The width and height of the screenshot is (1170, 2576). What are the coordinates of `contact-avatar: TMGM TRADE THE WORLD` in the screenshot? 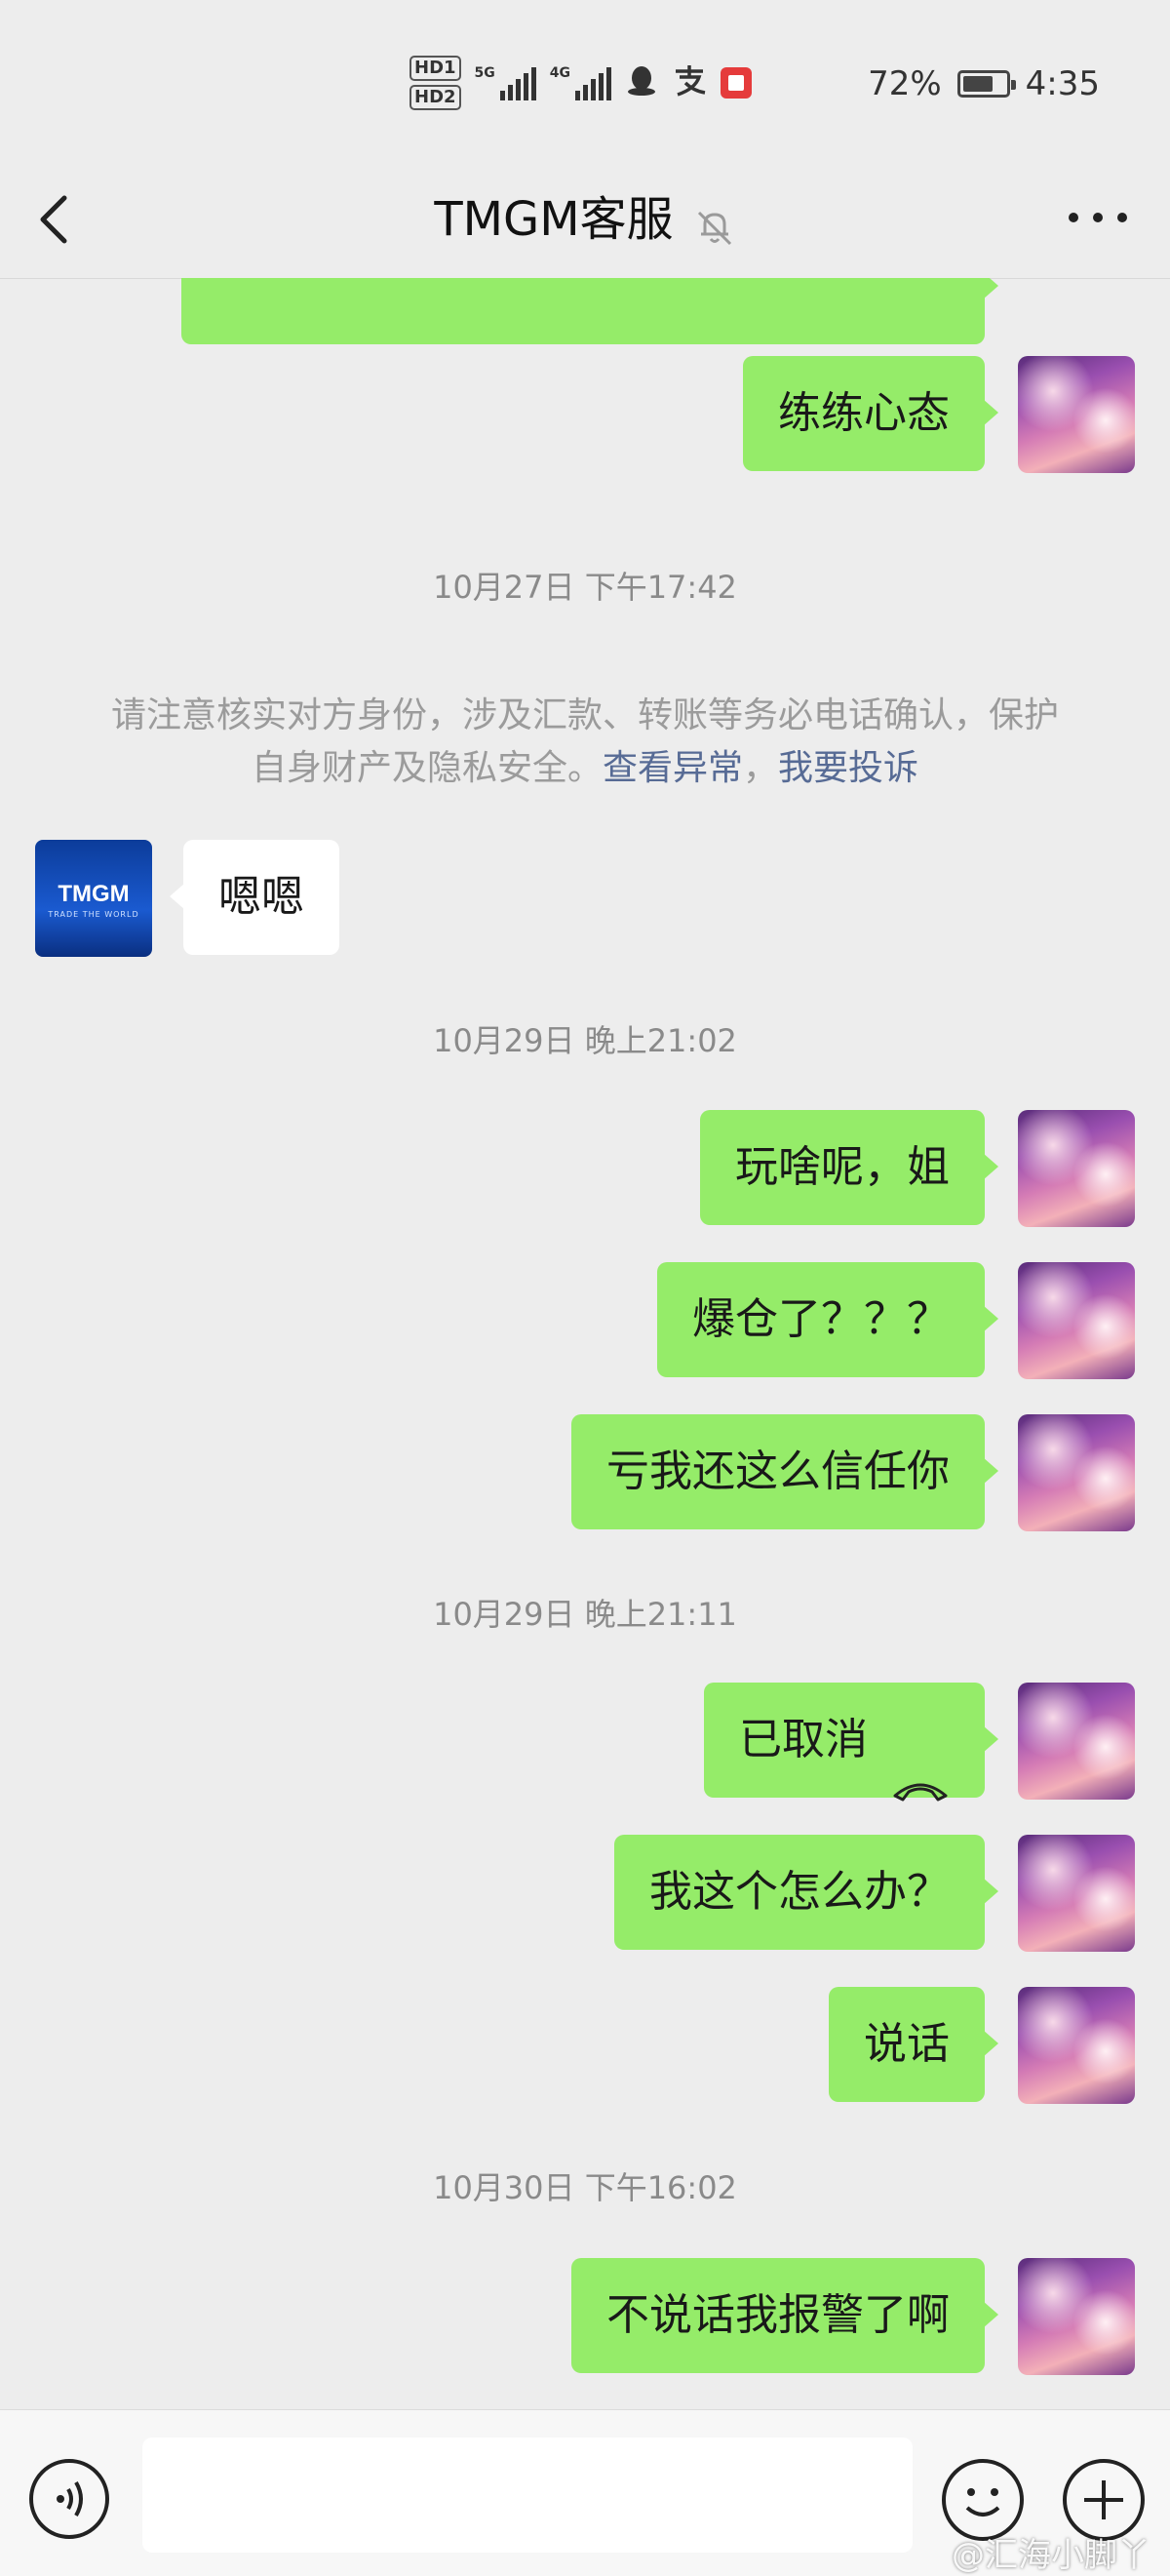 It's located at (93, 898).